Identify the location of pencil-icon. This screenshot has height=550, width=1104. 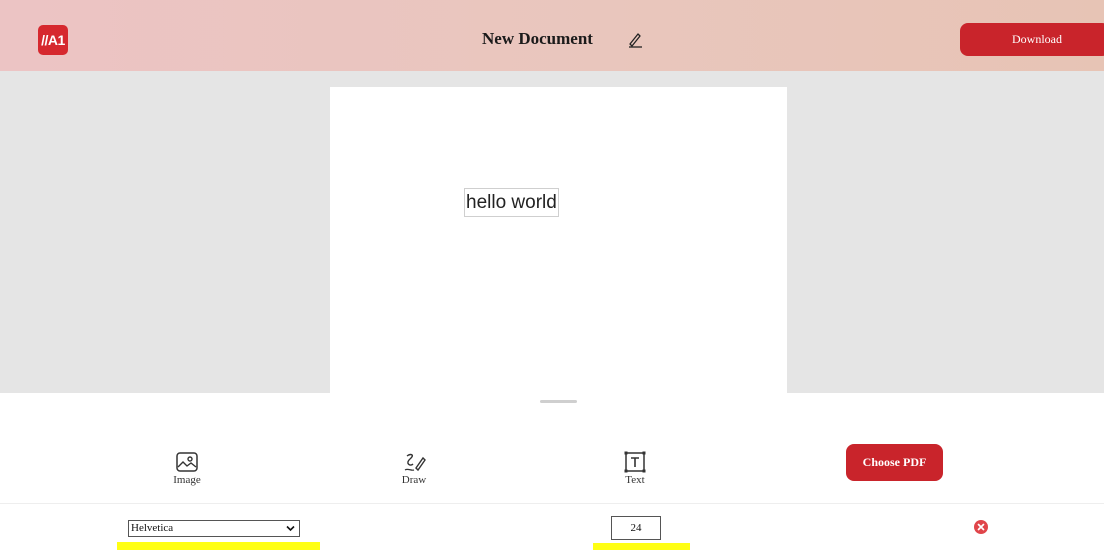
(635, 39).